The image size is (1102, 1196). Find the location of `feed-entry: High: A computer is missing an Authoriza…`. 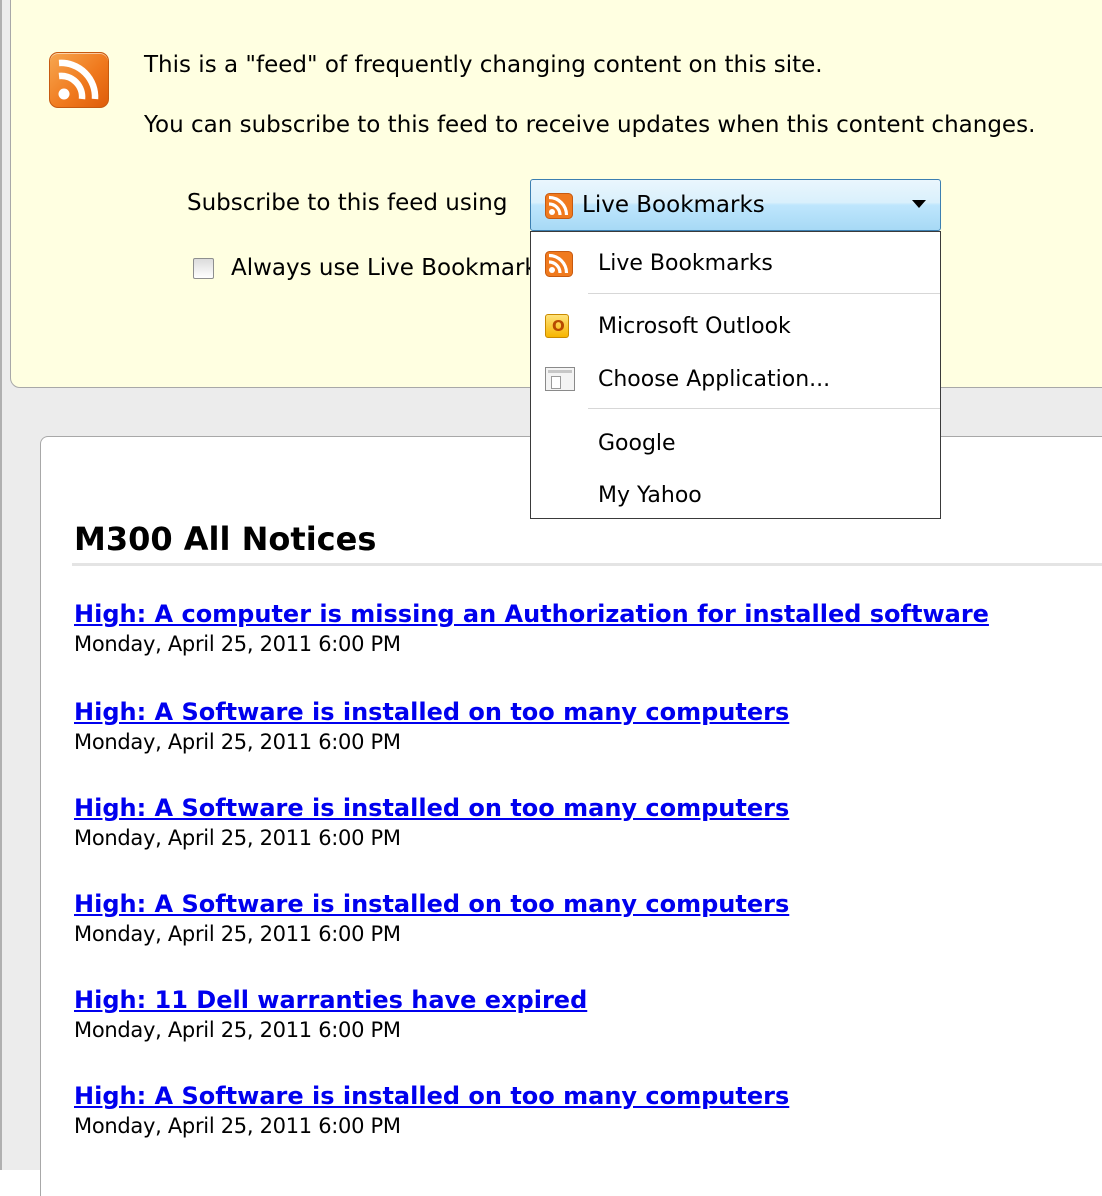

feed-entry: High: A computer is missing an Authoriza… is located at coordinates (531, 628).